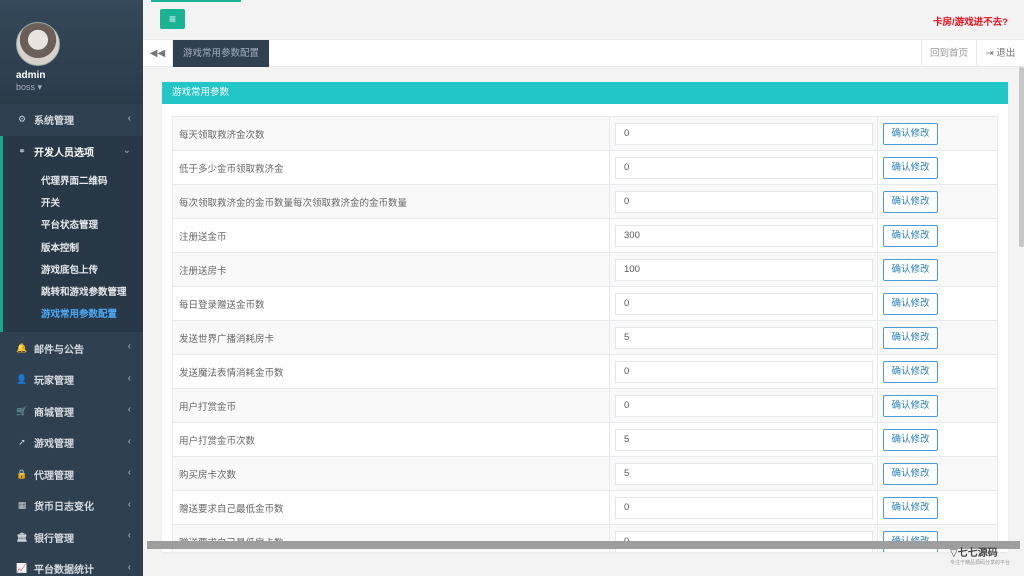 The height and width of the screenshot is (576, 1024). Describe the element at coordinates (71, 52) in the screenshot. I see `profile-block: admin boss ▾` at that location.